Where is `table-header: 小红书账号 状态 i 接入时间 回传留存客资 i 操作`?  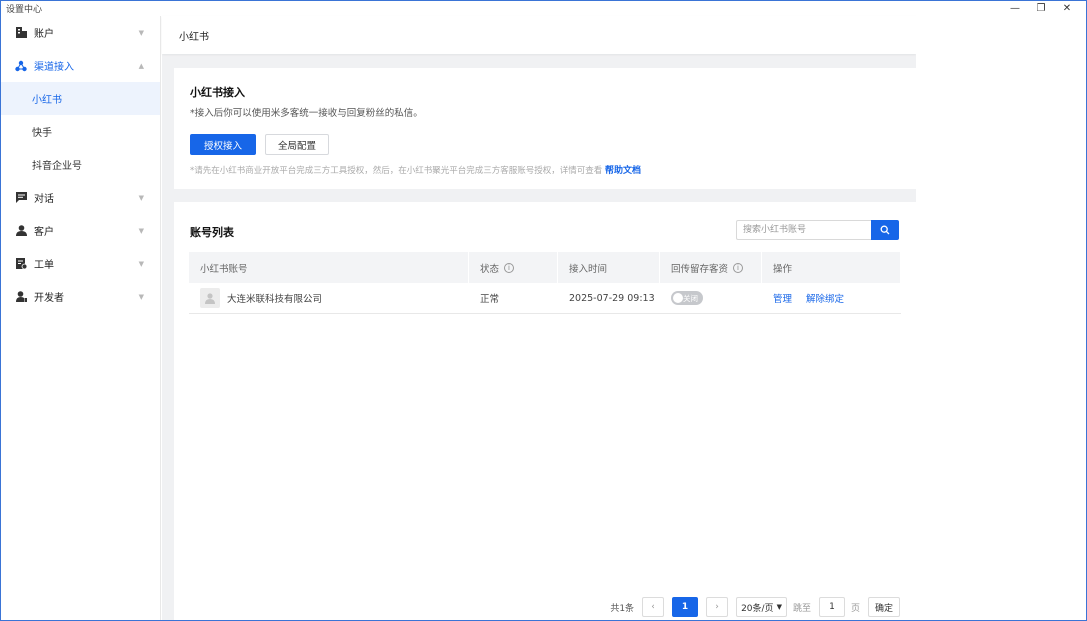
table-header: 小红书账号 状态 i 接入时间 回传留存客资 i 操作 is located at coordinates (545, 267).